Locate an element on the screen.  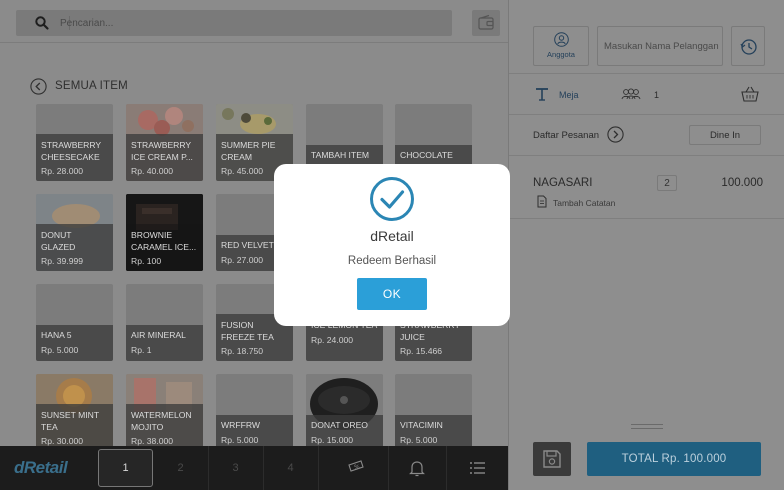
product-tile: DONAT OREO Rp. 15.000 is located at coordinates (344, 412).